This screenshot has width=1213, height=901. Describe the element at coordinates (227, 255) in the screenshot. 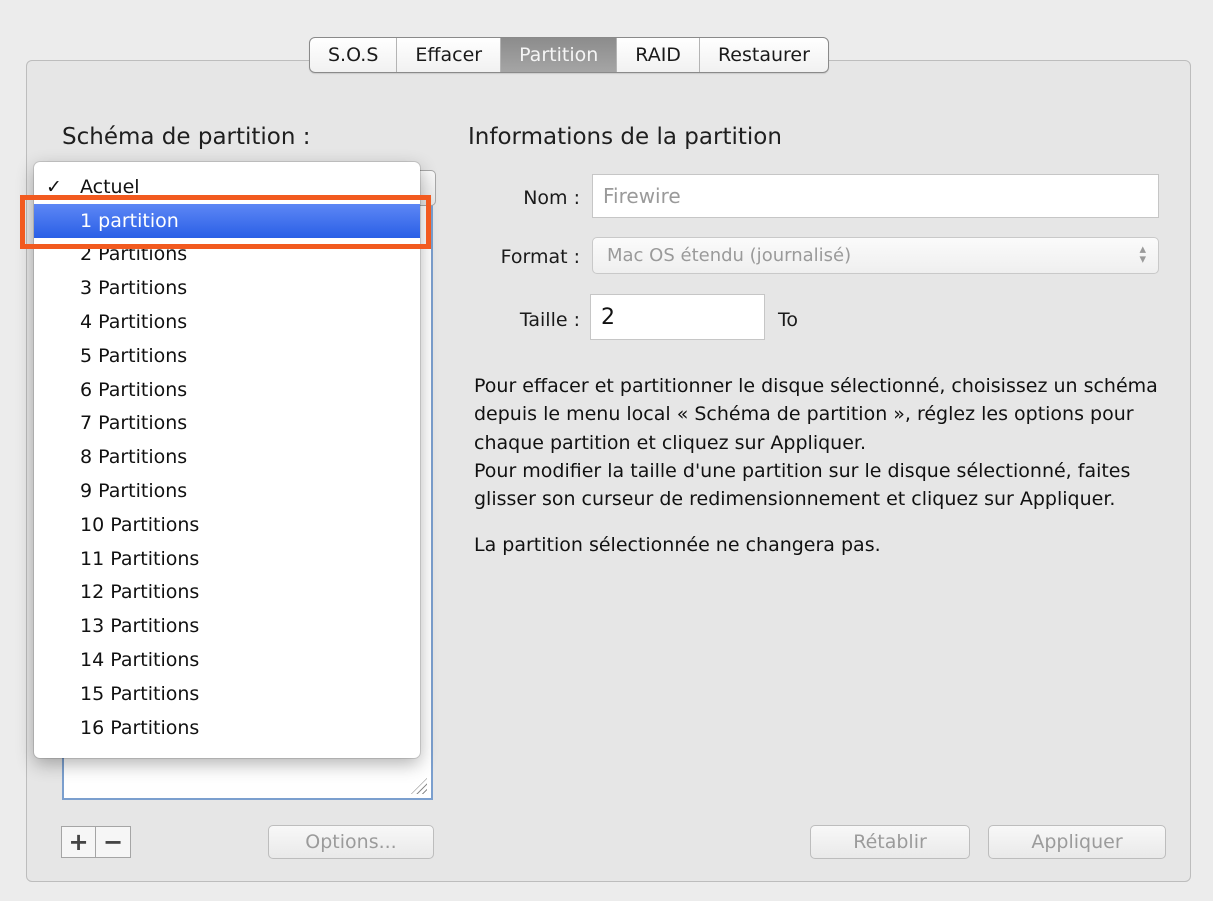

I see `menu-item-2-partitions: 2 Partitions` at that location.